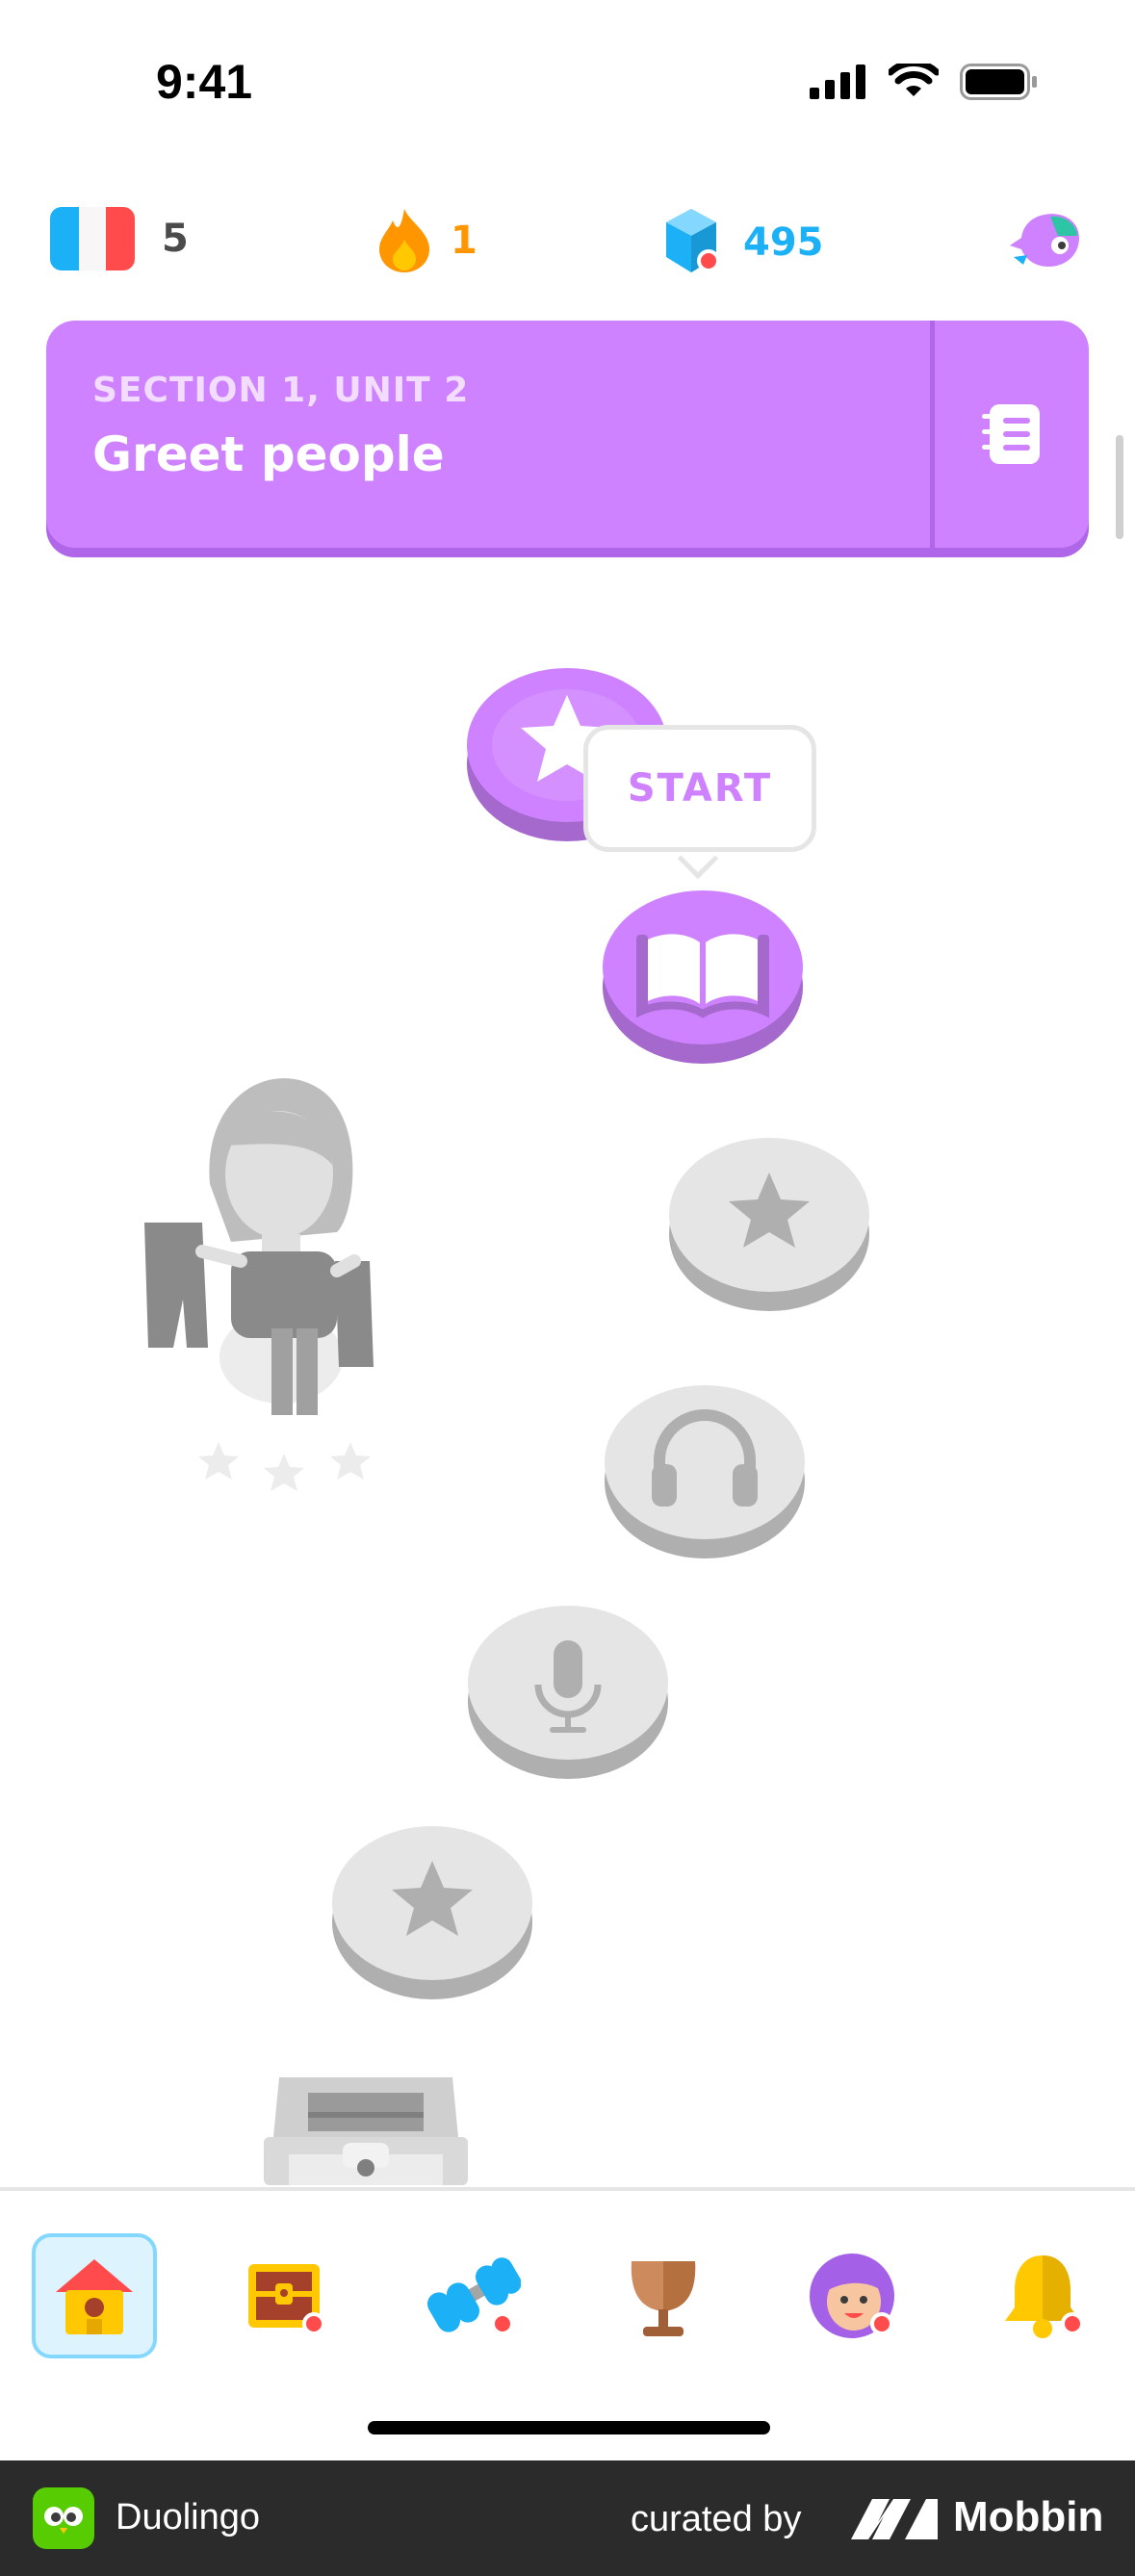 The width and height of the screenshot is (1135, 2576). I want to click on trophy-icon, so click(663, 2298).